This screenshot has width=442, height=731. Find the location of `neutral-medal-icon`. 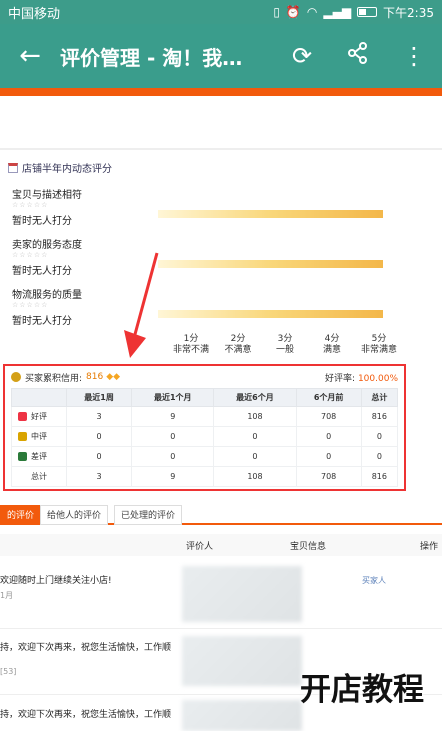

neutral-medal-icon is located at coordinates (22, 436).